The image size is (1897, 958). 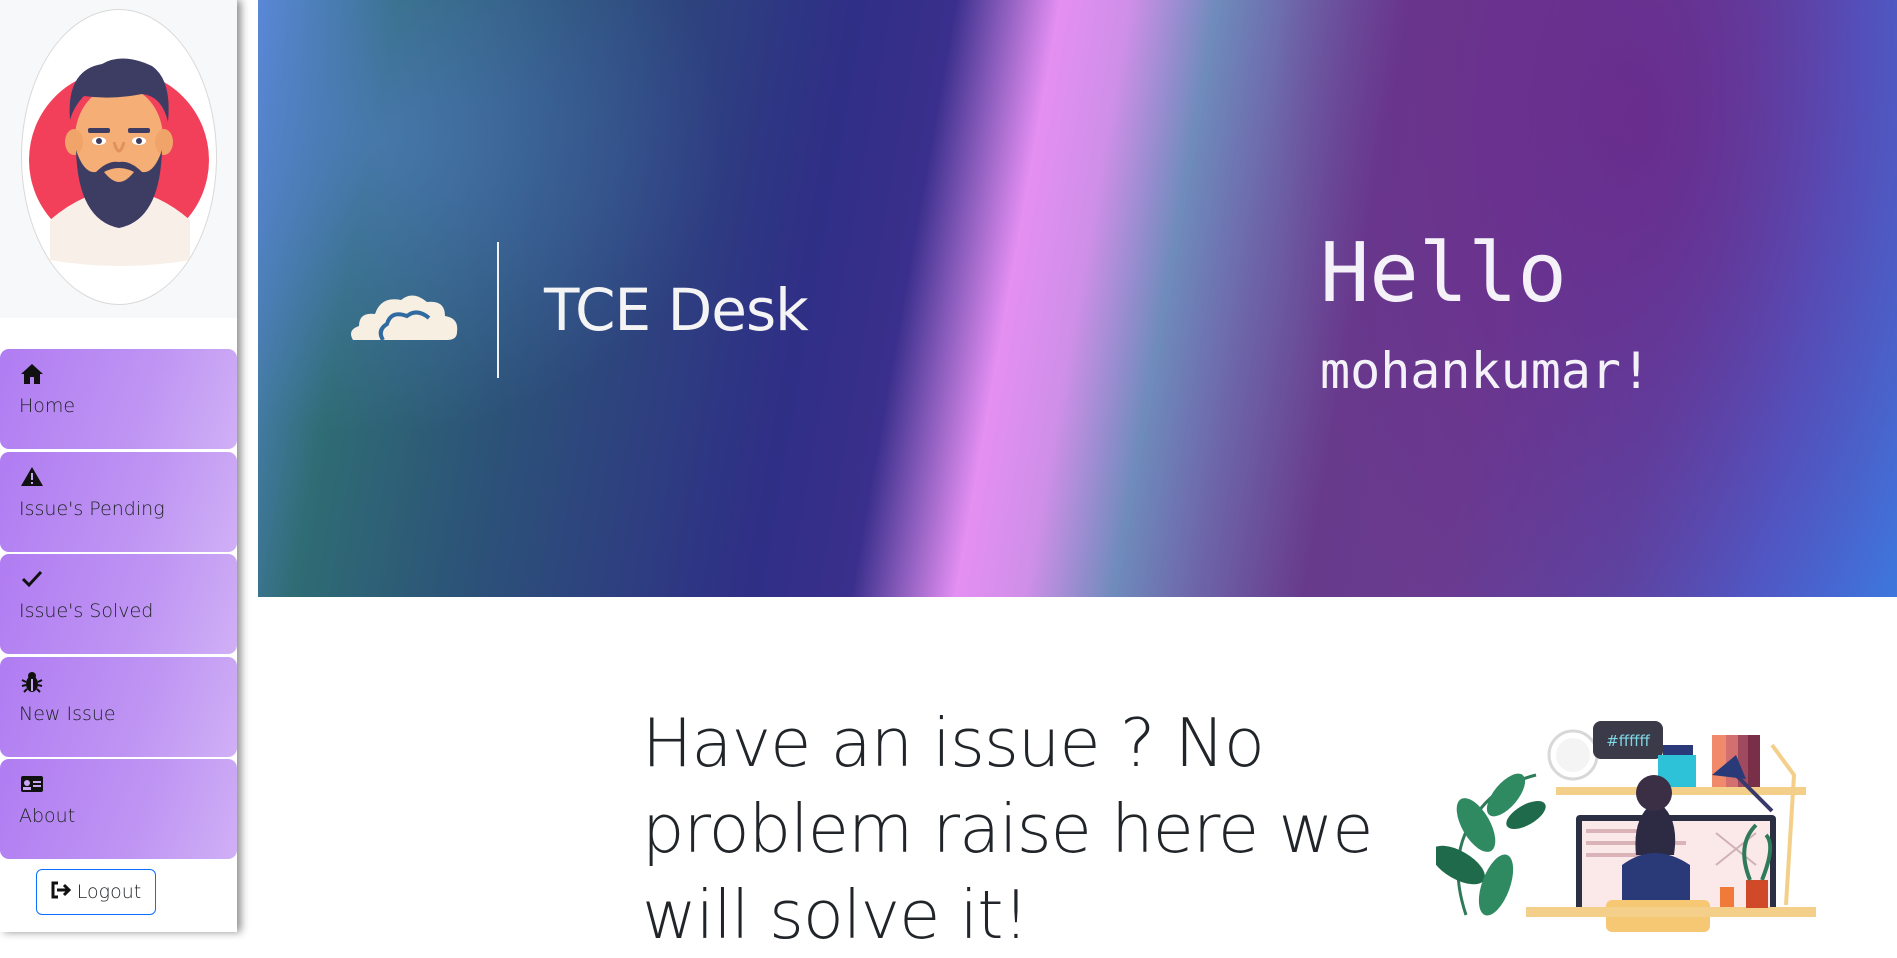 I want to click on brand-divider, so click(x=498, y=310).